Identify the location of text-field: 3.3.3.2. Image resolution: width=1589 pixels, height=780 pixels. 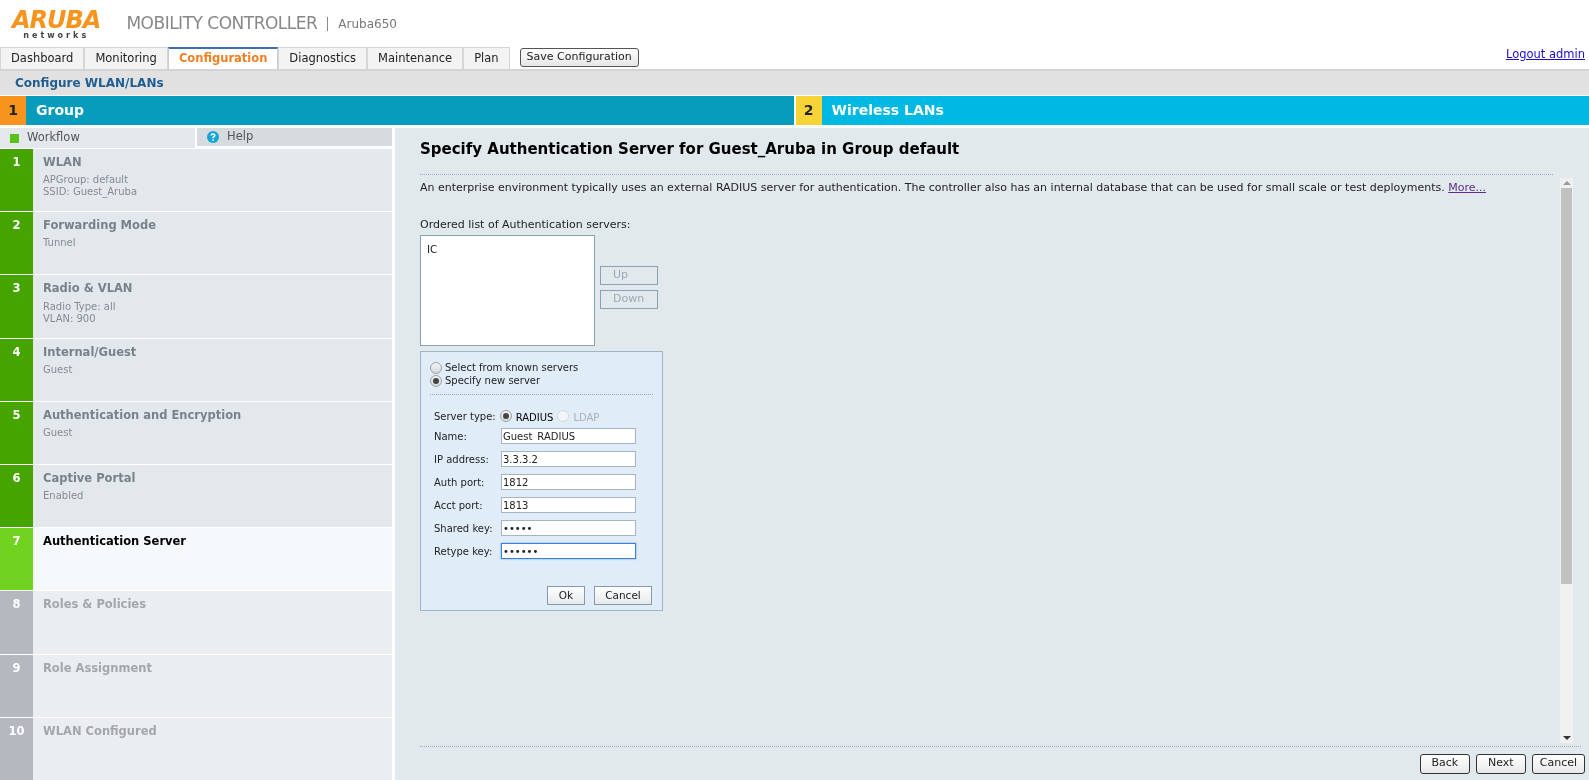
(568, 459).